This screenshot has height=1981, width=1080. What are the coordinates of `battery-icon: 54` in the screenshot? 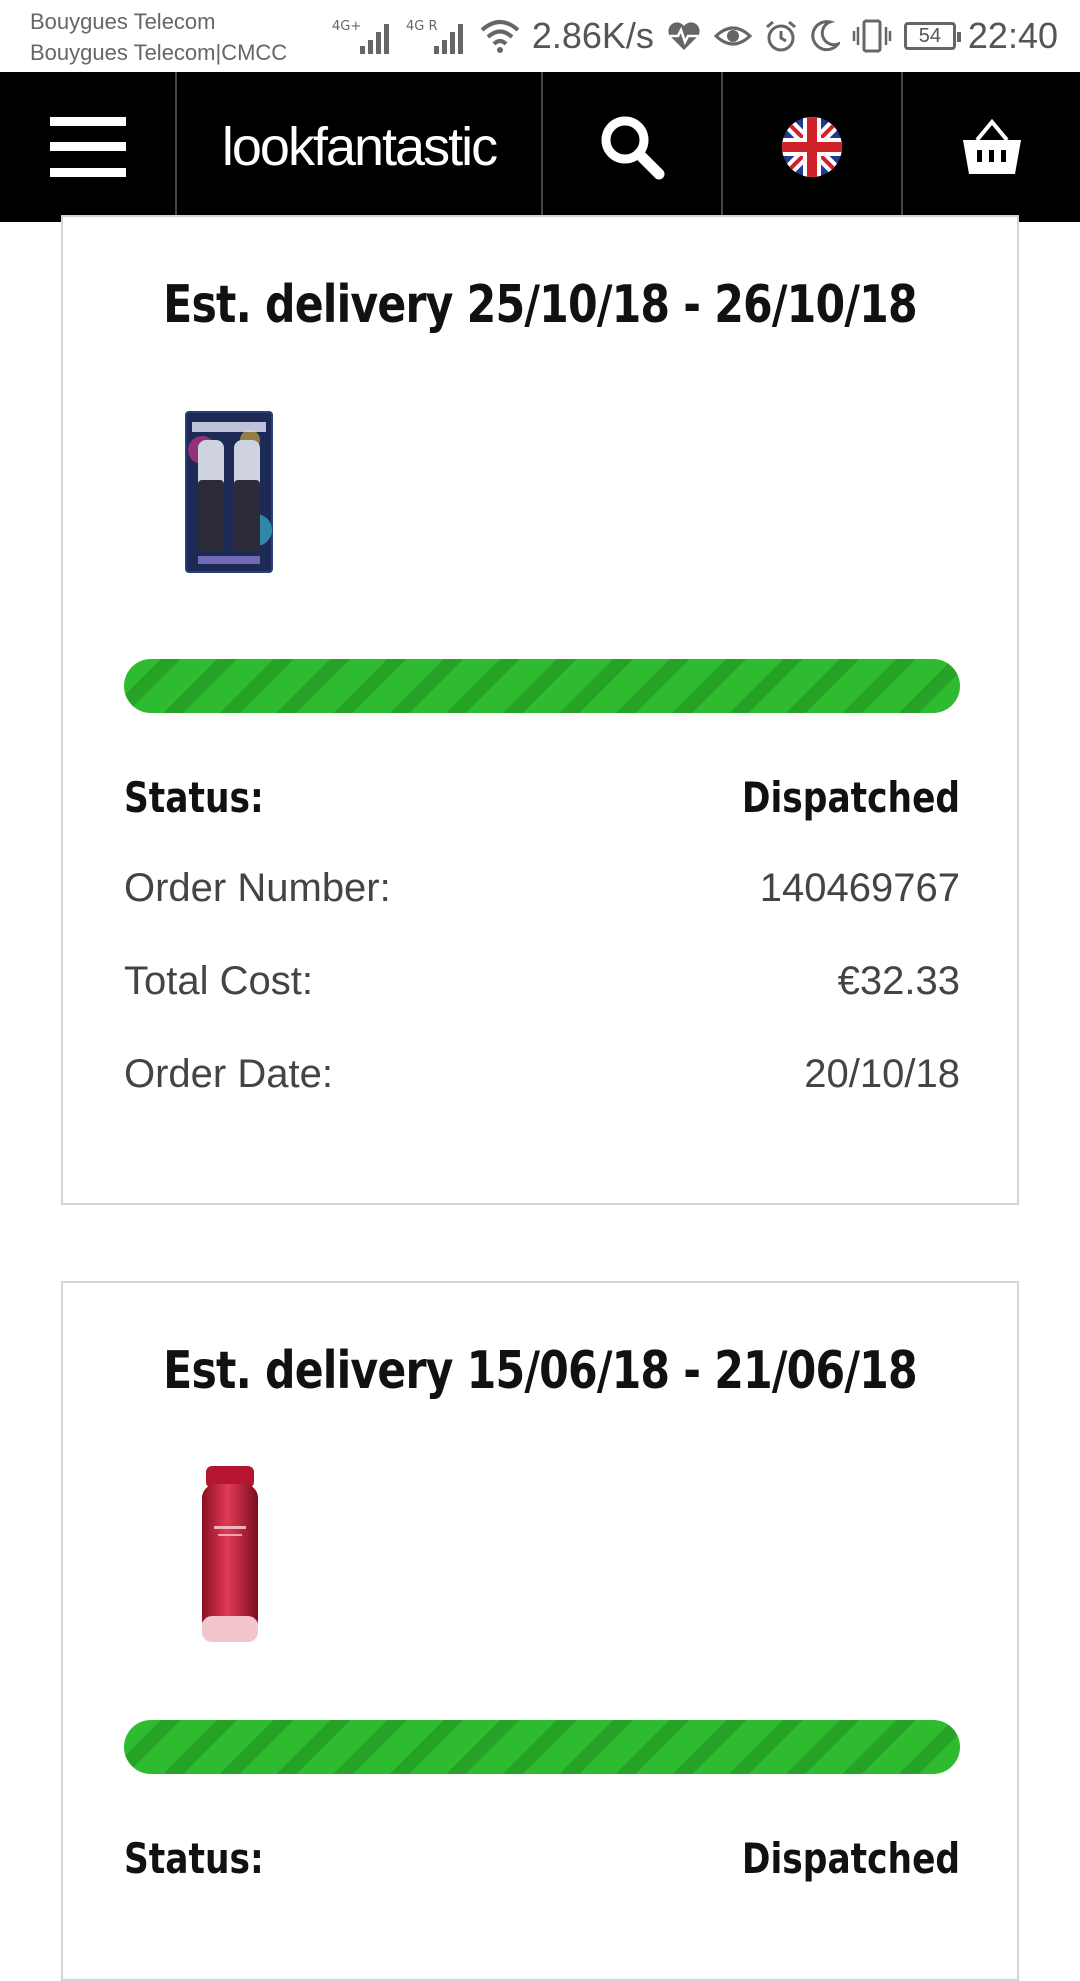 It's located at (932, 36).